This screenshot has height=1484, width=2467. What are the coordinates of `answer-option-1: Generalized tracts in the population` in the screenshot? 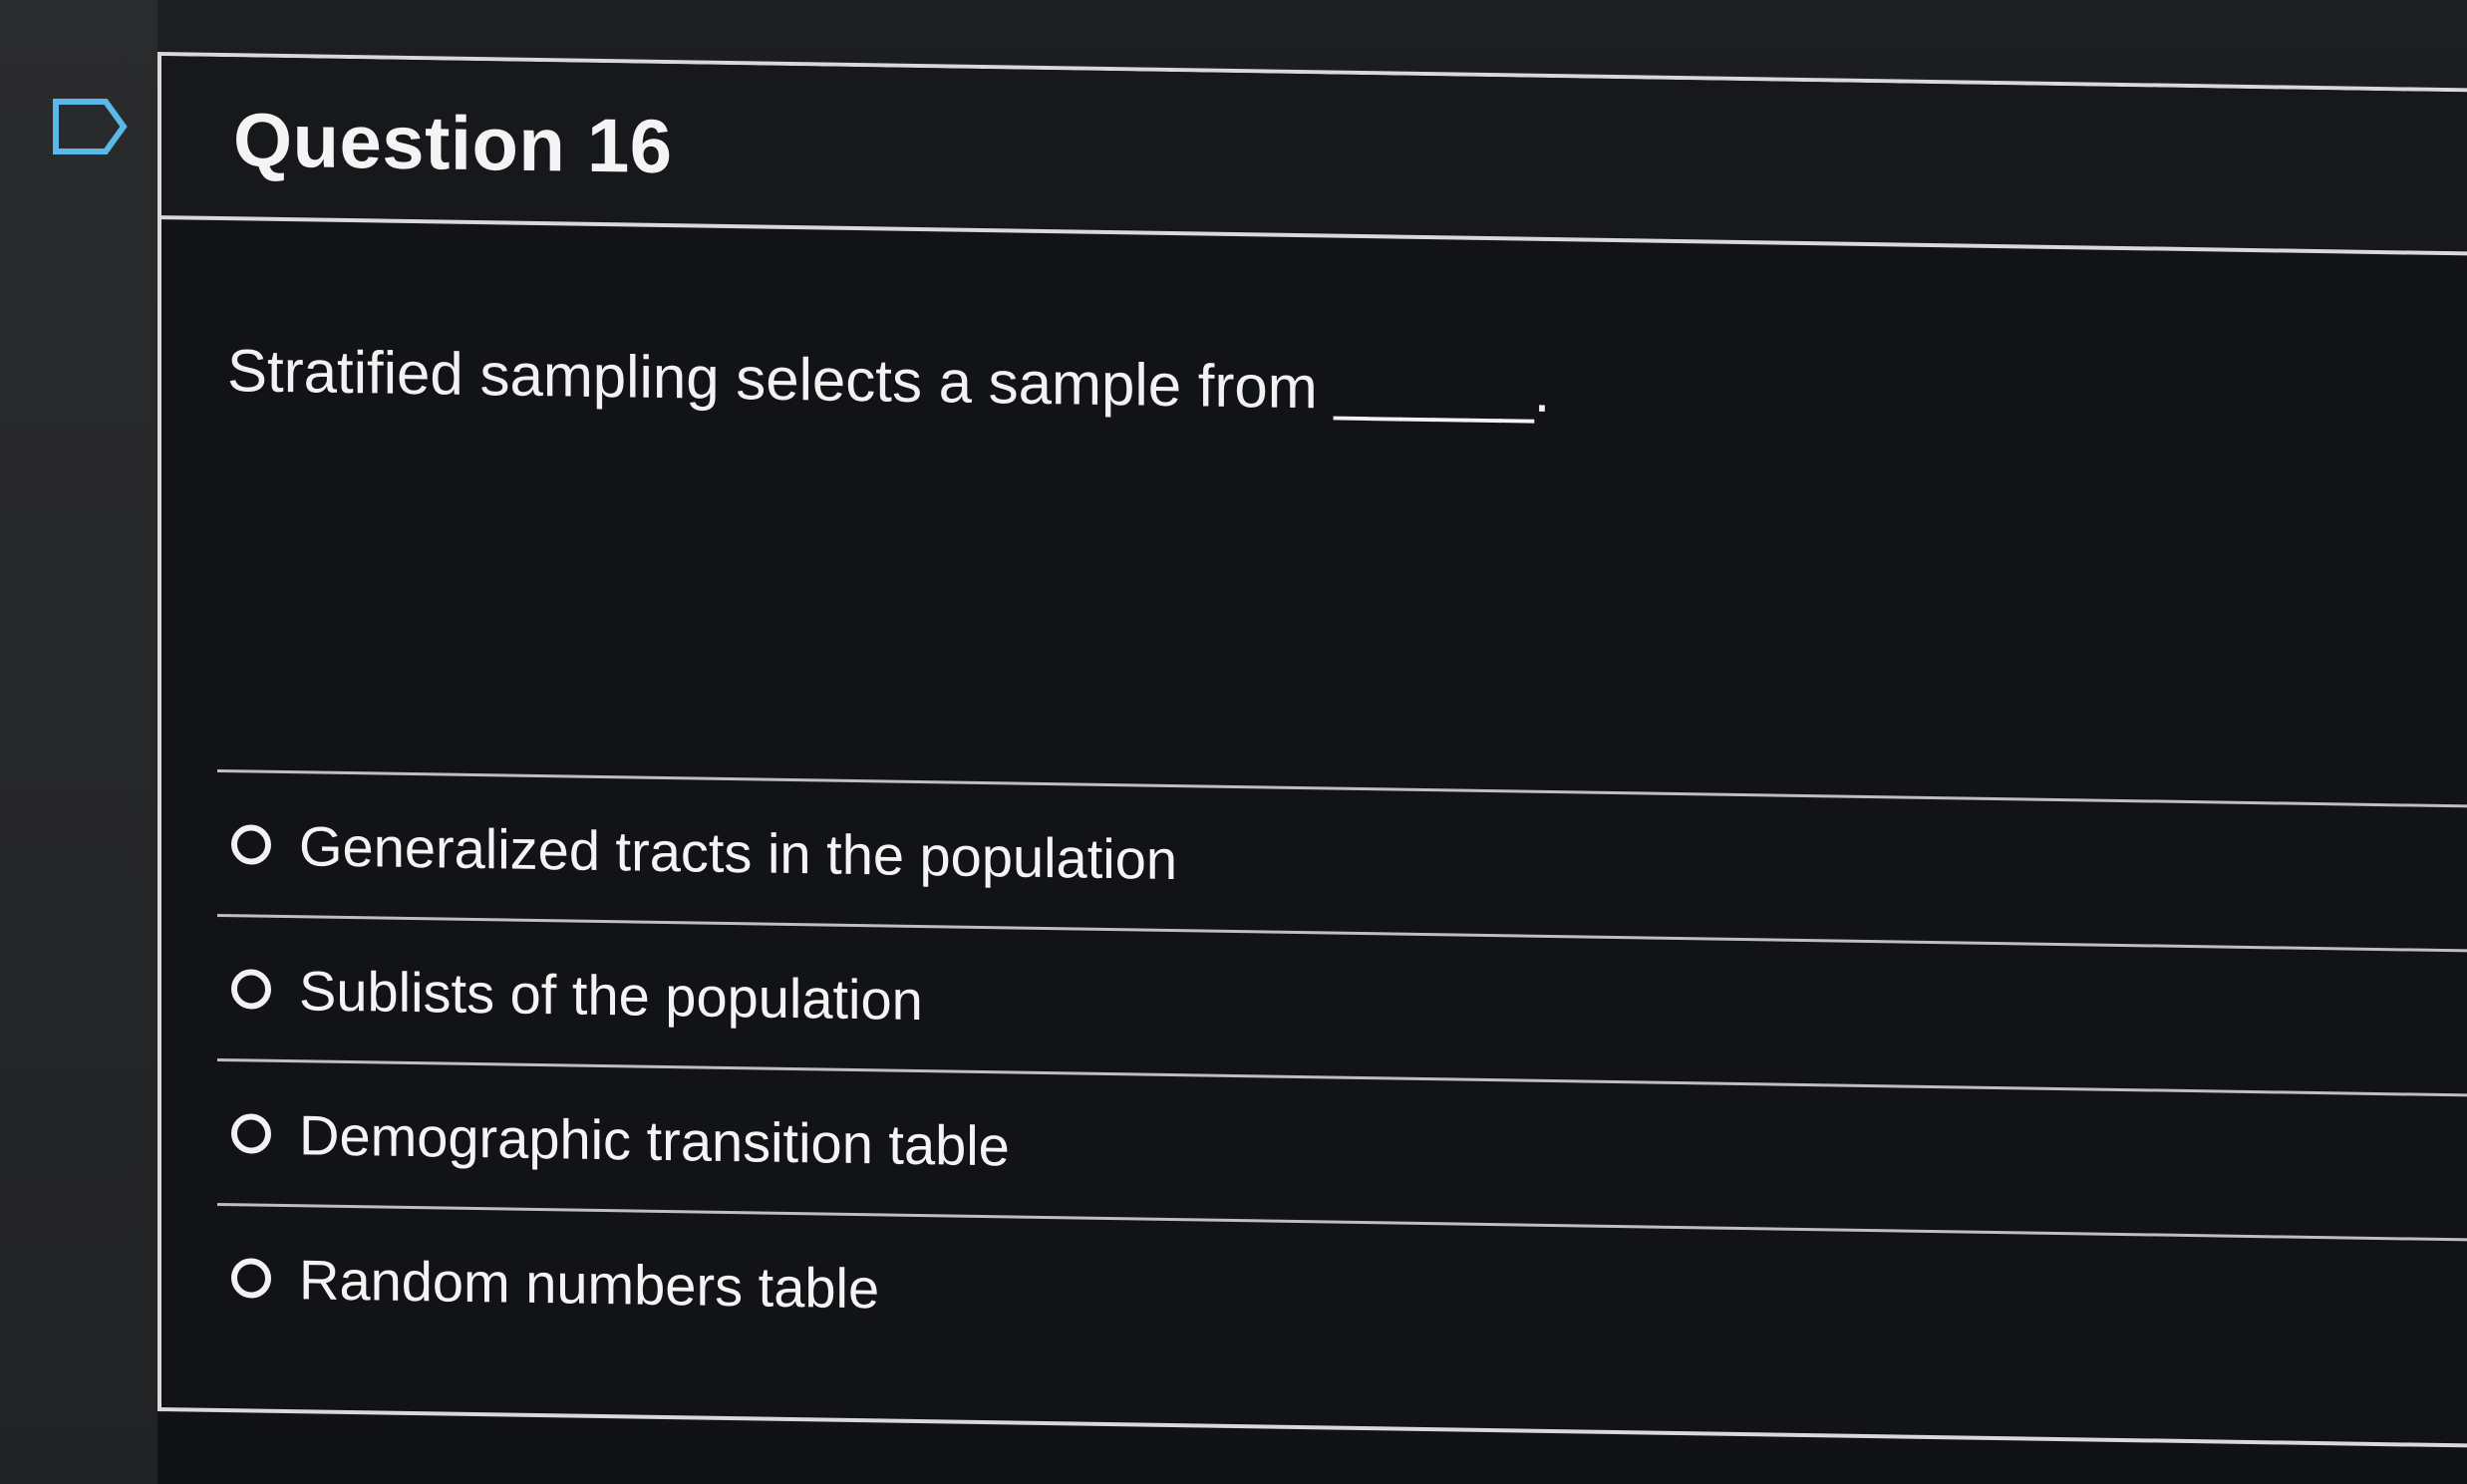 It's located at (704, 851).